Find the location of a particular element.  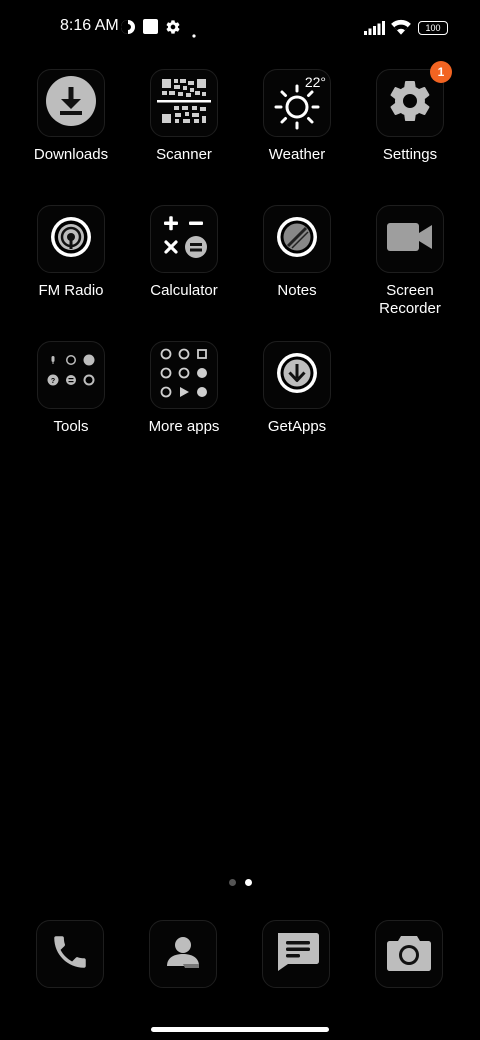

notes-icon is located at coordinates (297, 239).